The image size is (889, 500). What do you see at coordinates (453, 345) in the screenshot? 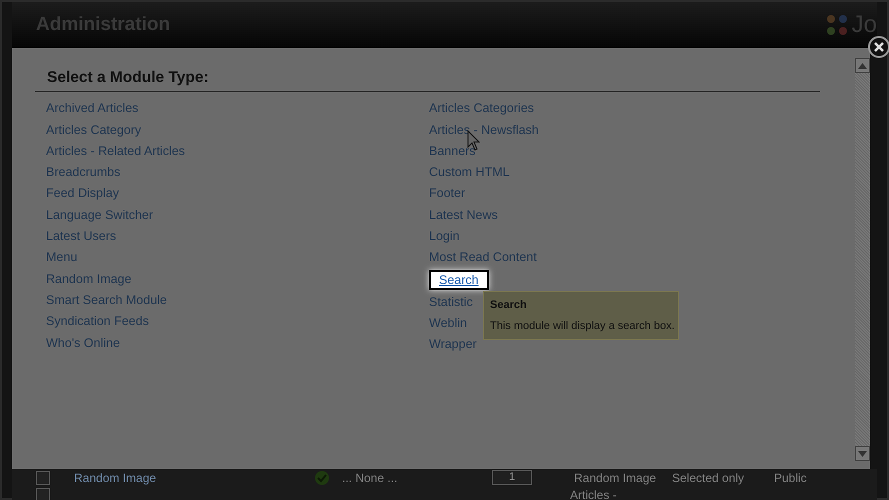
I see `module-type-link: Wrapper` at bounding box center [453, 345].